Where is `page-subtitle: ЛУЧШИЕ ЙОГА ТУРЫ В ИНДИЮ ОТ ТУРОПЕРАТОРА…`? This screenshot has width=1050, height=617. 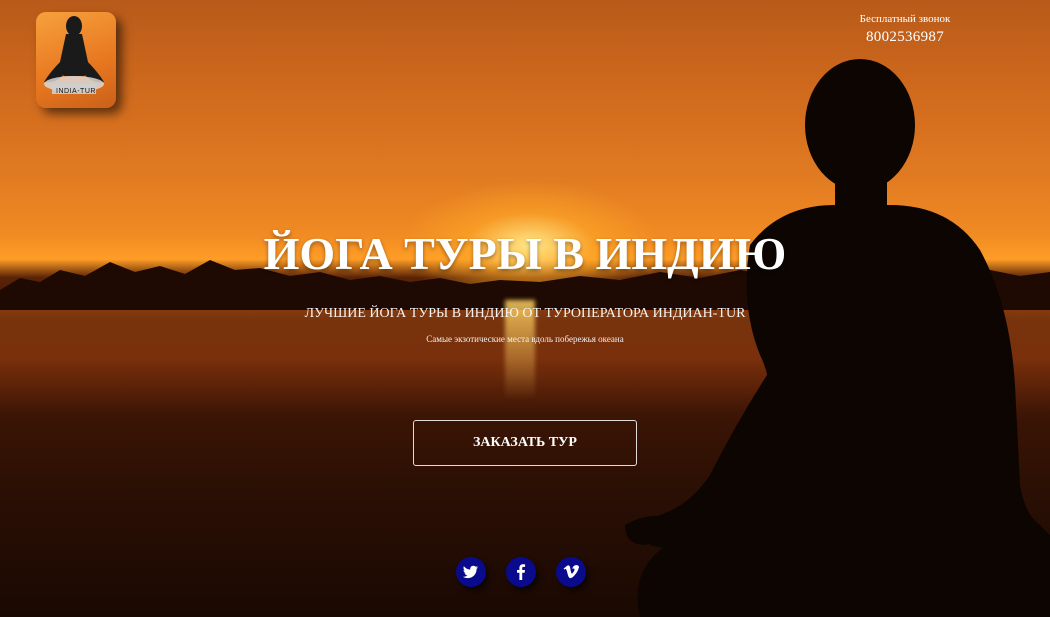
page-subtitle: ЛУЧШИЕ ЙОГА ТУРЫ В ИНДИЮ ОТ ТУРОПЕРАТОРА… is located at coordinates (525, 313).